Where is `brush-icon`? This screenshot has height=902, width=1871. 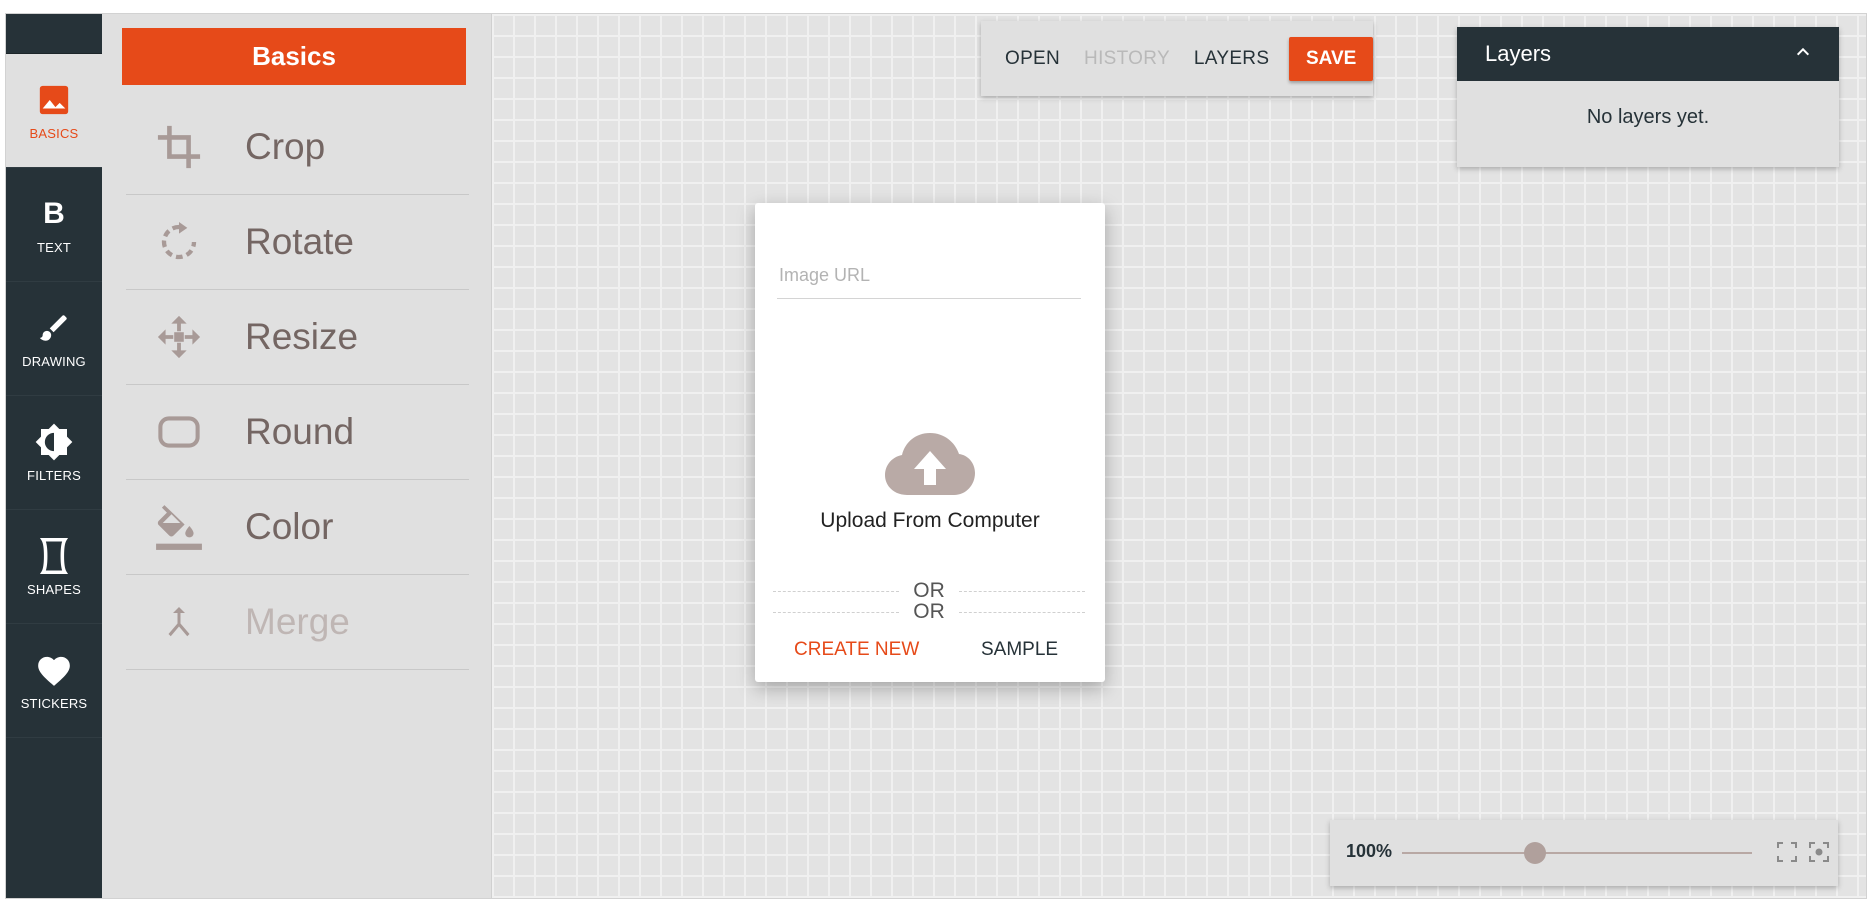 brush-icon is located at coordinates (54, 328).